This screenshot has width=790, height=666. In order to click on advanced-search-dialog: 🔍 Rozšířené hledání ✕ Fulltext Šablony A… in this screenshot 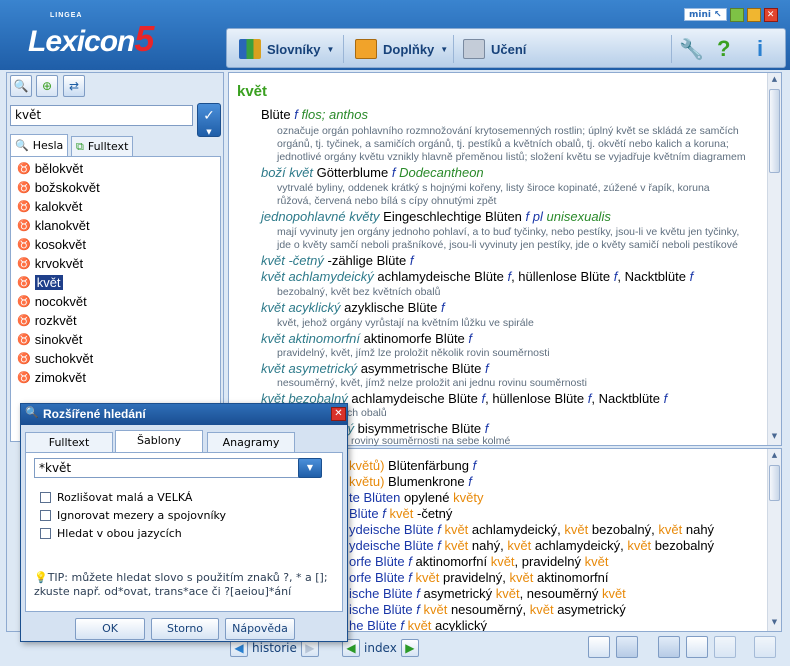, I will do `click(184, 522)`.